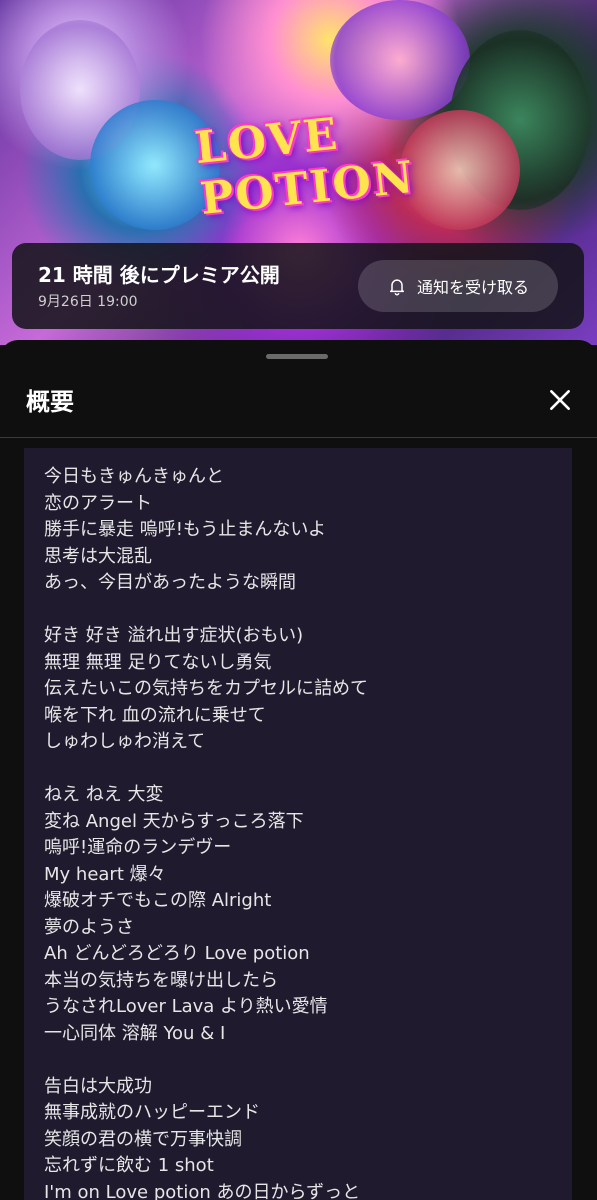  I want to click on lyric-line: I'm on Love potion あの日からずっと, so click(202, 1190).